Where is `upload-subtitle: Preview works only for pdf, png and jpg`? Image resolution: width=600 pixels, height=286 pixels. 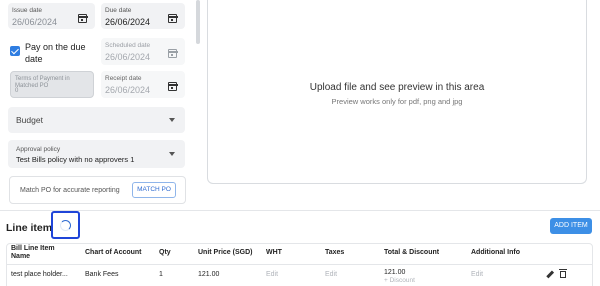 upload-subtitle: Preview works only for pdf, png and jpg is located at coordinates (397, 101).